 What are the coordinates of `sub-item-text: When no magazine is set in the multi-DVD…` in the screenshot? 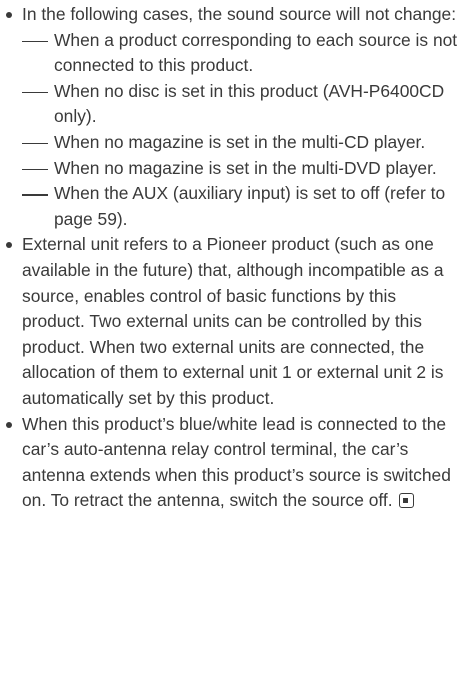 It's located at (245, 167).